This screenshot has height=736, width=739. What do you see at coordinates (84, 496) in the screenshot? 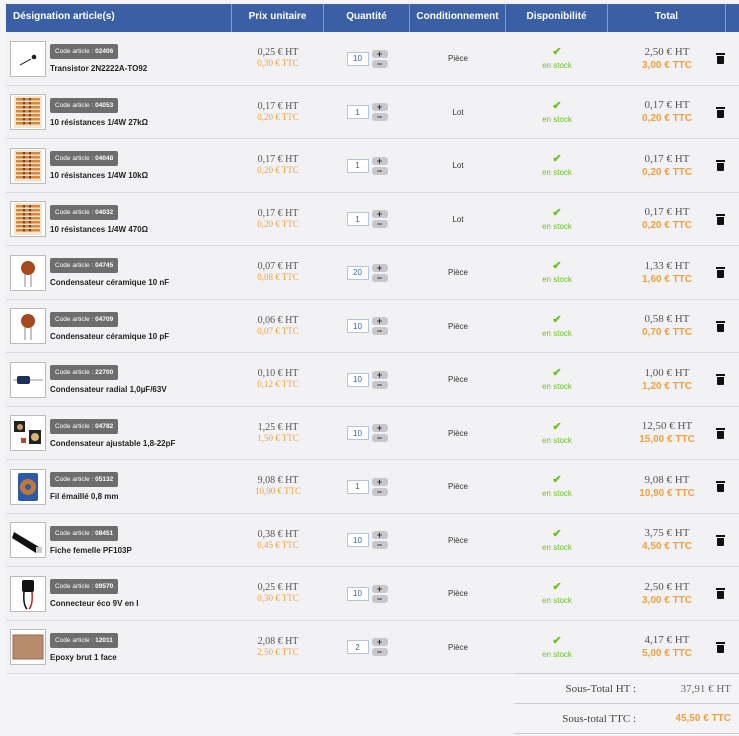
I see `product-name: Fil émaillé 0,8 mm` at bounding box center [84, 496].